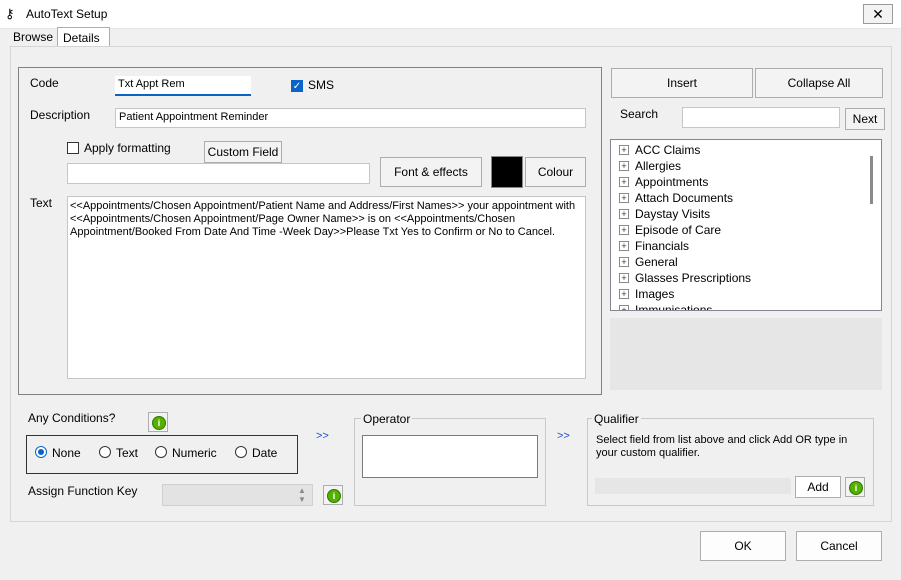 The width and height of the screenshot is (901, 580). I want to click on key-icon: ⚷, so click(10, 13).